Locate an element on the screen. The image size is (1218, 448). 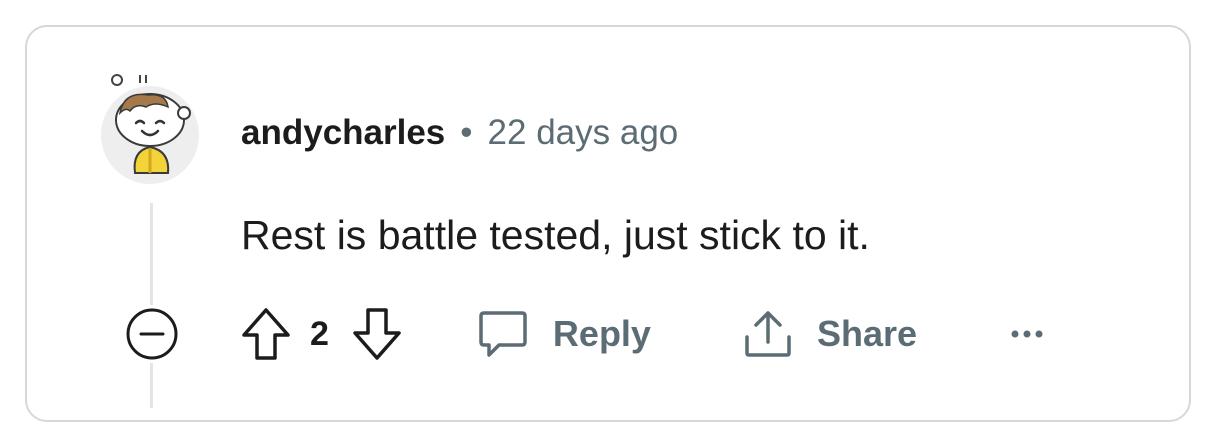
comment-meta: andycharles • 22 days ago is located at coordinates (459, 133).